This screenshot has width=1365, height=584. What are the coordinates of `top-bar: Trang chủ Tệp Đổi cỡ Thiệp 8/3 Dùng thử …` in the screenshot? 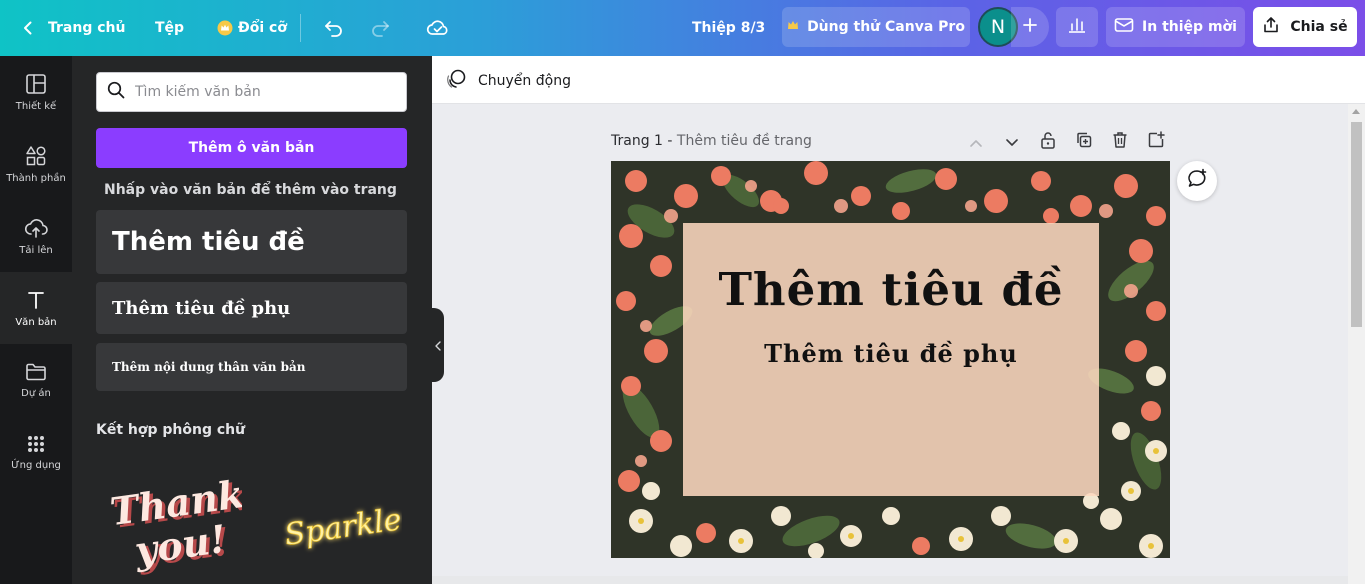 It's located at (682, 28).